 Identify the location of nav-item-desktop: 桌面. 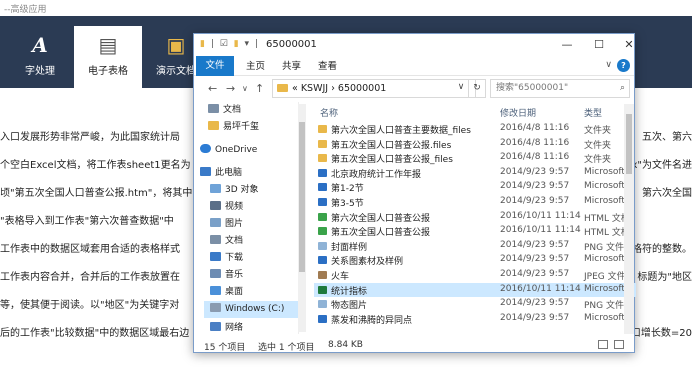
(254, 292).